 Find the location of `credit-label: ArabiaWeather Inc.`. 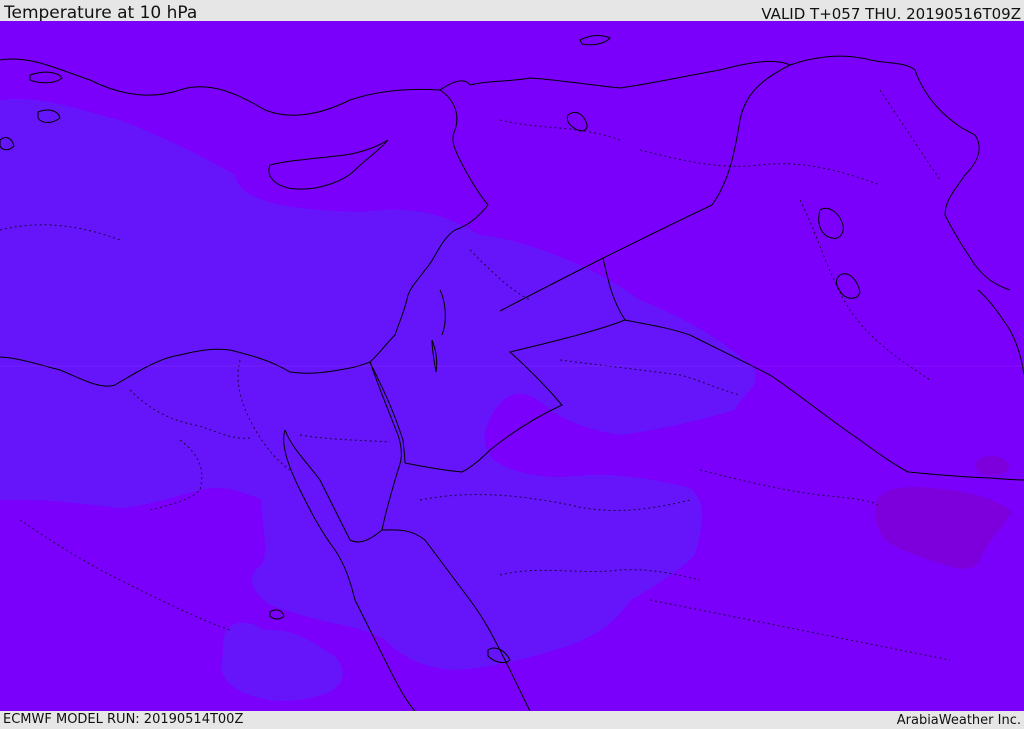

credit-label: ArabiaWeather Inc. is located at coordinates (958, 720).